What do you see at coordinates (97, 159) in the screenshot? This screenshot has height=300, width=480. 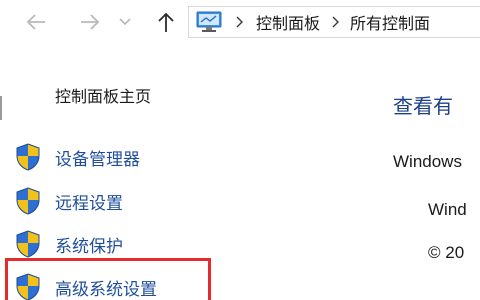 I see `sidebar-item-label: 设备管理器` at bounding box center [97, 159].